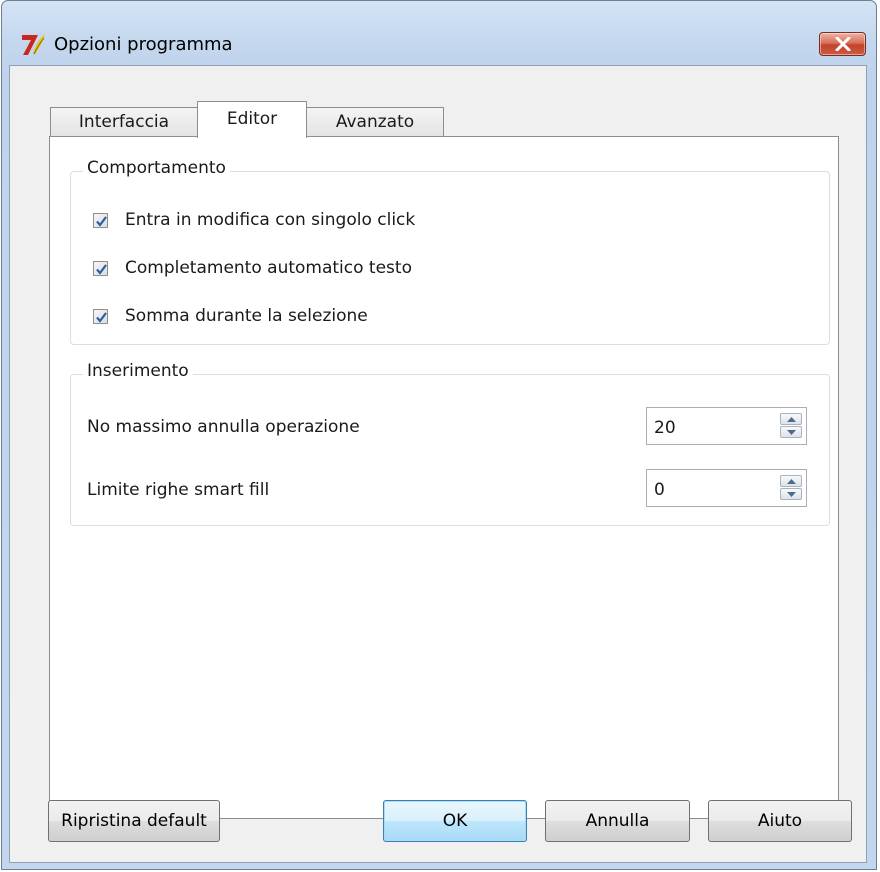  What do you see at coordinates (439, 31) in the screenshot?
I see `title-bar: Opzioni programma` at bounding box center [439, 31].